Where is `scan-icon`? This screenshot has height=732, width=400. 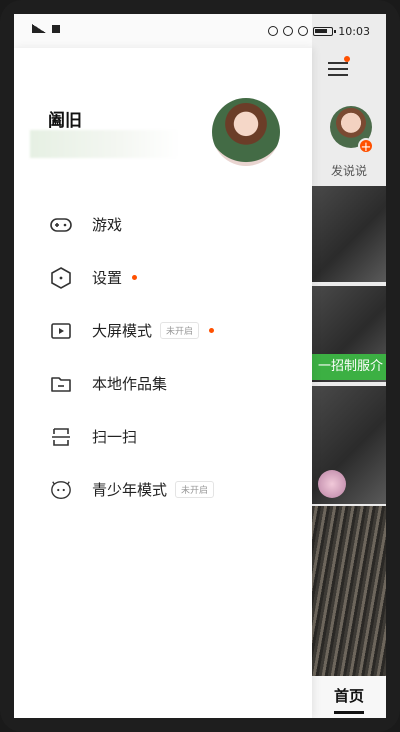 scan-icon is located at coordinates (61, 437).